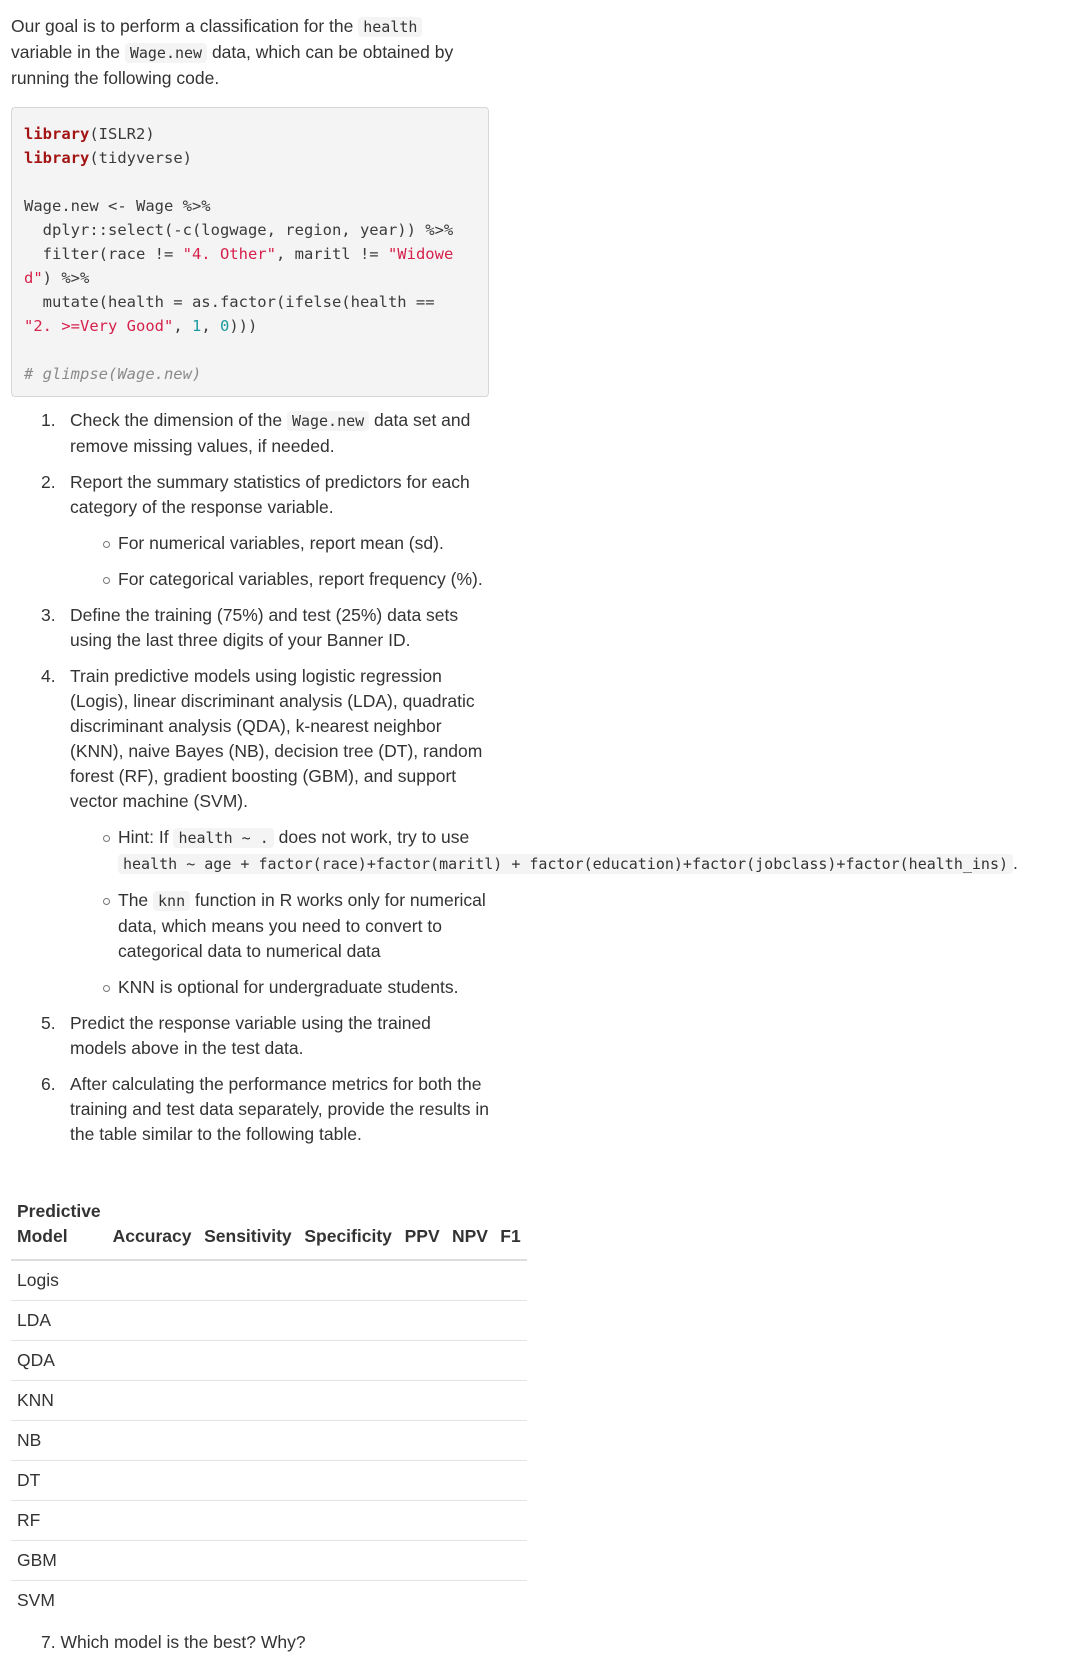 This screenshot has height=1676, width=1080. Describe the element at coordinates (250, 374) in the screenshot. I see `code-line: # glimpse(Wage.new)` at that location.